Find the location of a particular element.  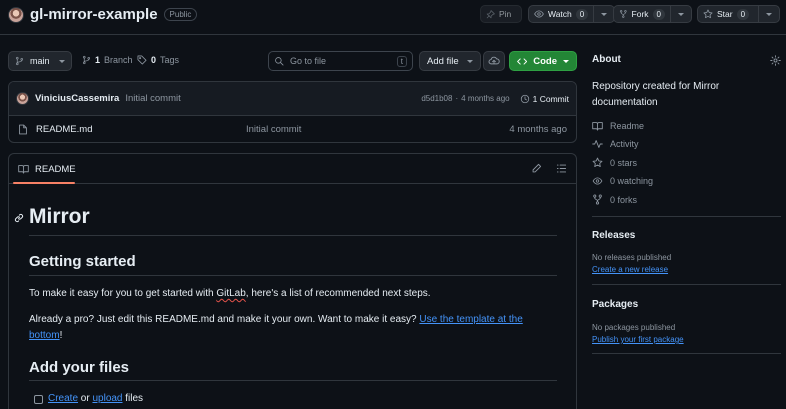

file-row: README.md Initial commit 4 months ago is located at coordinates (292, 129).